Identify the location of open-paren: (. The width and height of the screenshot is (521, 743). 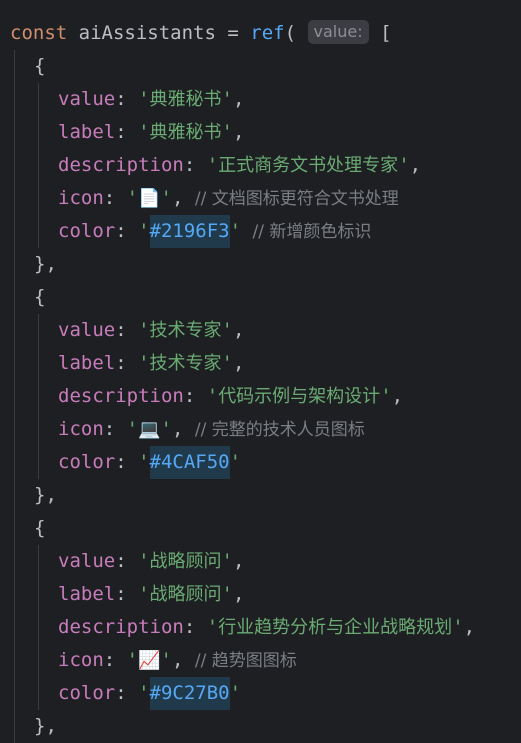
(290, 33).